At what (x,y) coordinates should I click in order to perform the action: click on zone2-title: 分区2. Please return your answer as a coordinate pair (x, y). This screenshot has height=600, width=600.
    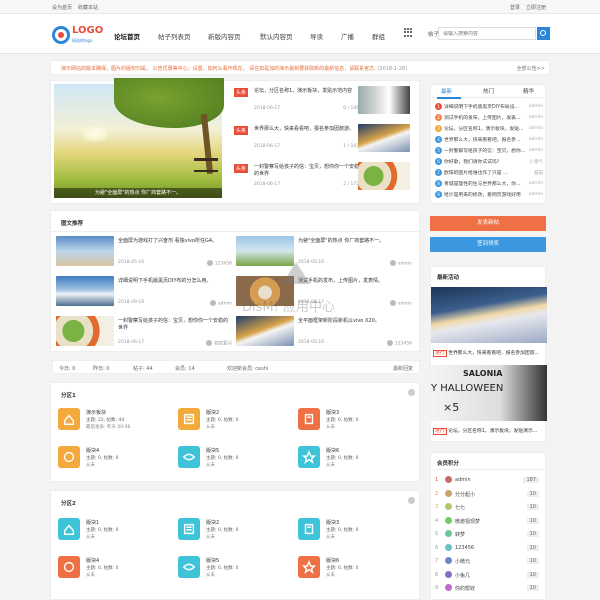
    Looking at the image, I should click on (68, 503).